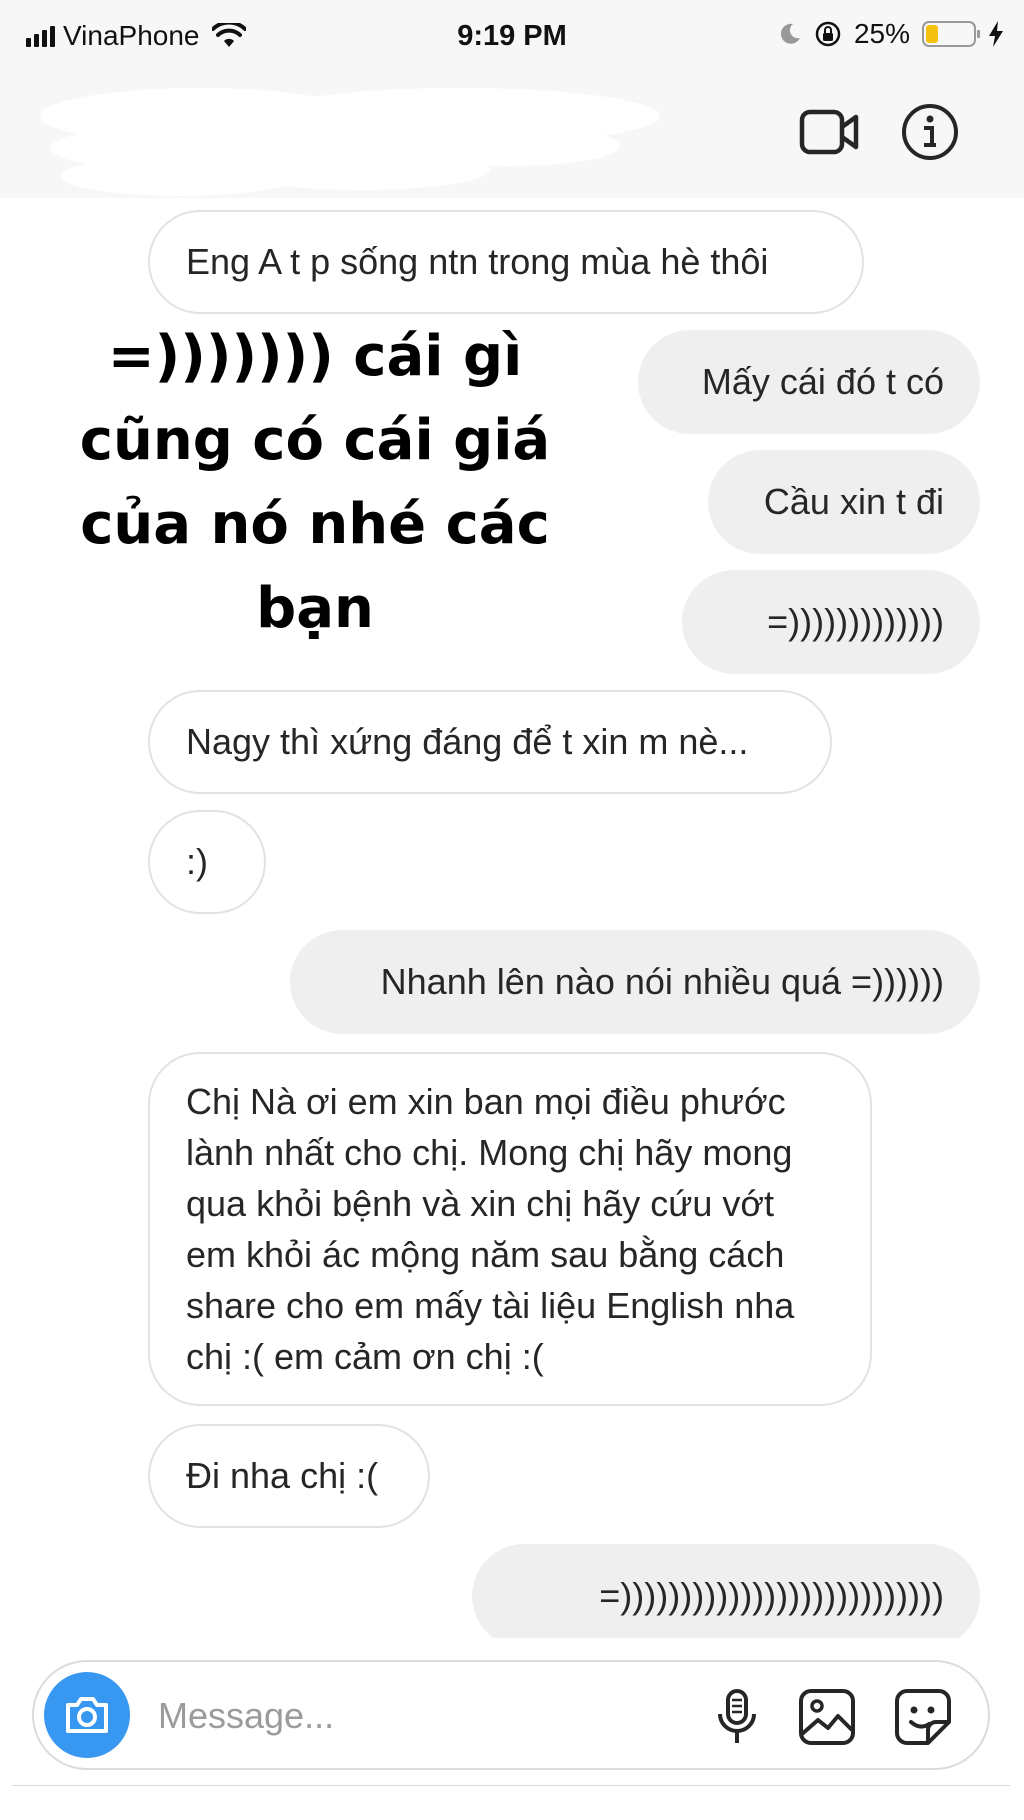 The width and height of the screenshot is (1024, 1820). Describe the element at coordinates (207, 862) in the screenshot. I see `message-bubble-incoming: :)` at that location.